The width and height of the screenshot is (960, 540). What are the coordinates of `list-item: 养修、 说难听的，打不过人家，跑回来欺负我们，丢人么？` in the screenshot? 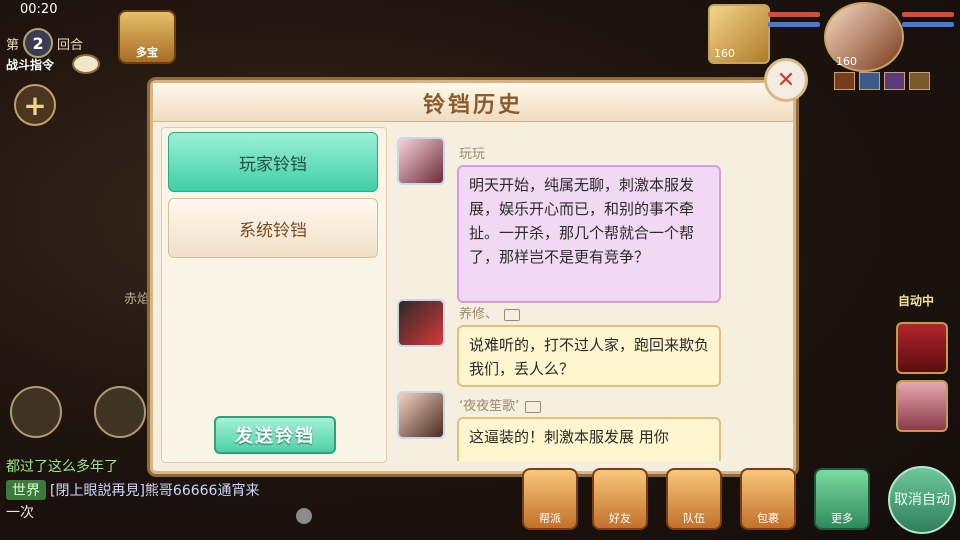 It's located at (583, 344).